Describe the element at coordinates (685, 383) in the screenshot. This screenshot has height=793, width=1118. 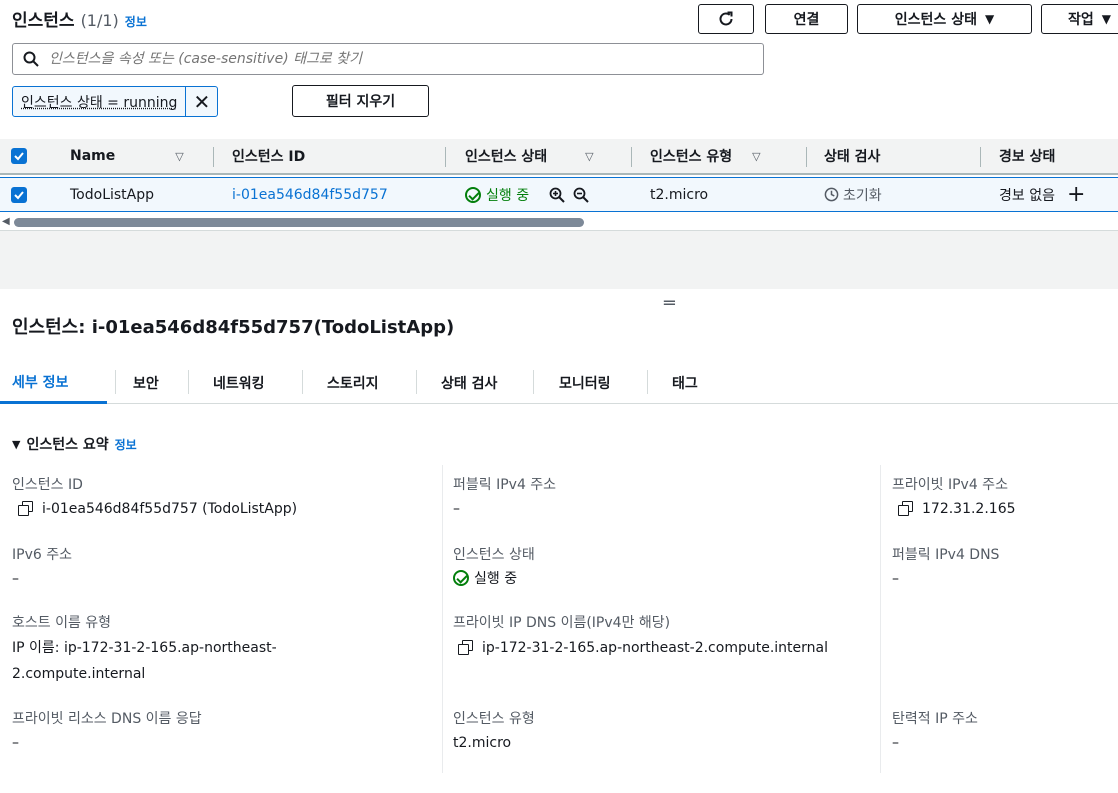
I see `tab-tags: 태그` at that location.